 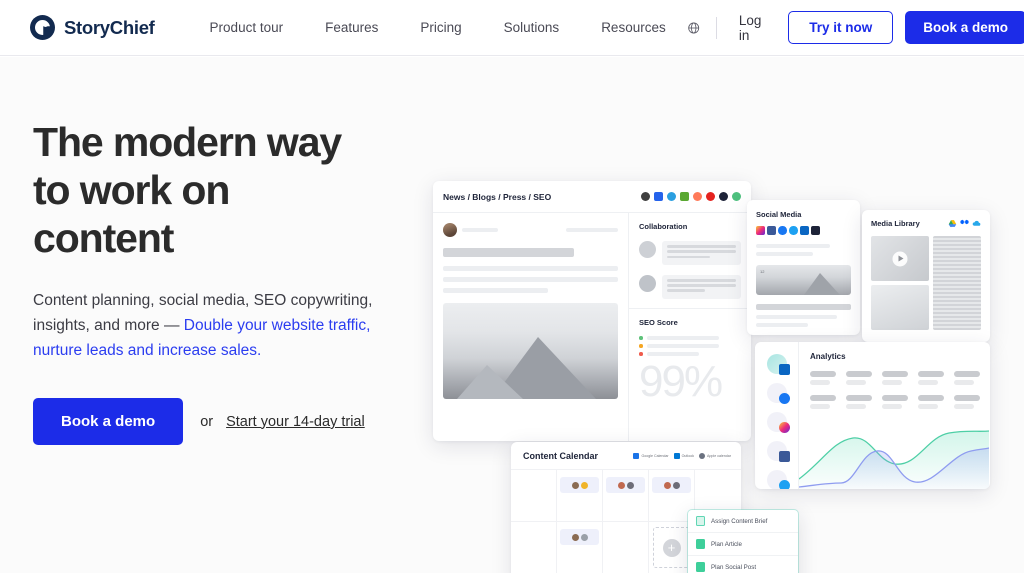 I want to click on tiktok-icon, so click(x=815, y=230).